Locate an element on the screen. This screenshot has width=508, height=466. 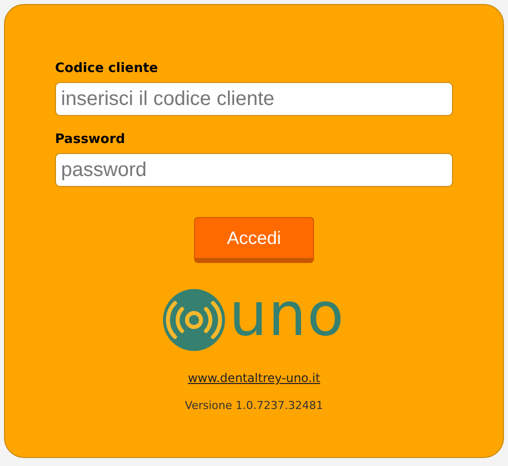
version-text: Versione 1.0.7237.32481 is located at coordinates (254, 405).